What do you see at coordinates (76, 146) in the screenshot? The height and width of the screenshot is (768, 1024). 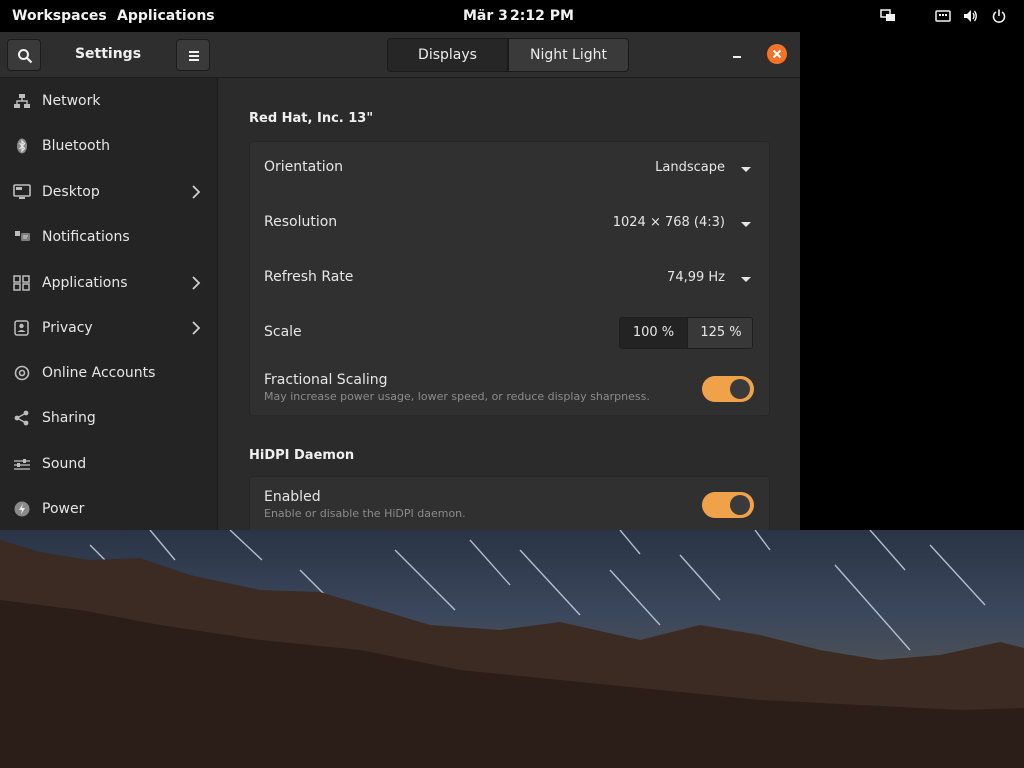 I see `sidebar-item-label: Bluetooth` at bounding box center [76, 146].